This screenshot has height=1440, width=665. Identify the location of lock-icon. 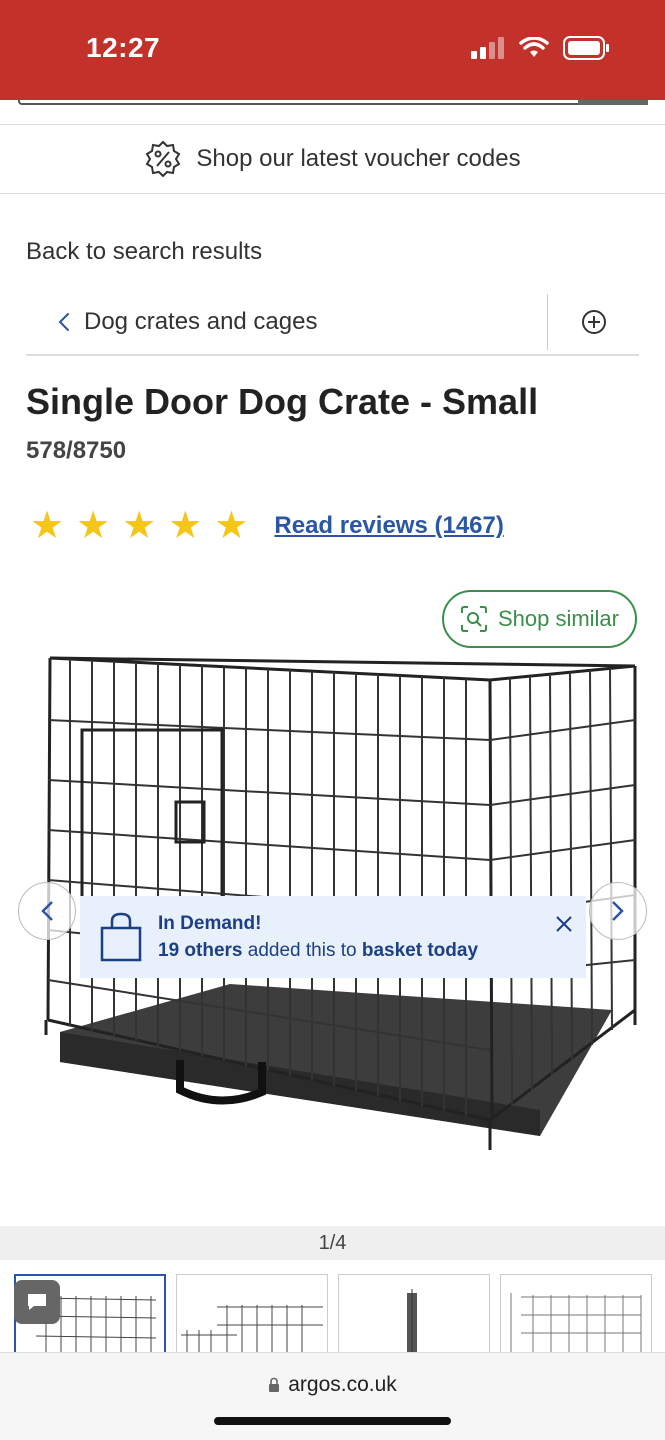
(274, 1384).